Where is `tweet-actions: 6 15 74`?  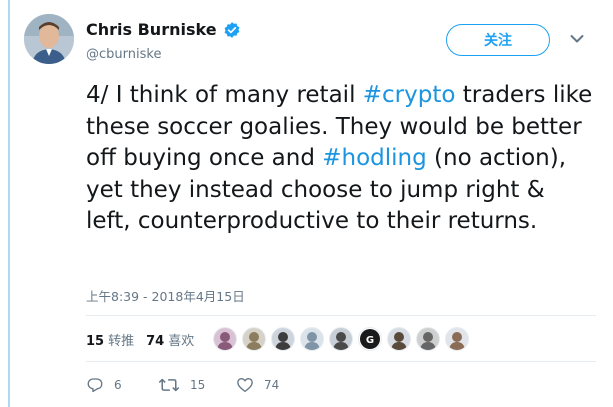
tweet-actions: 6 15 74 is located at coordinates (182, 385).